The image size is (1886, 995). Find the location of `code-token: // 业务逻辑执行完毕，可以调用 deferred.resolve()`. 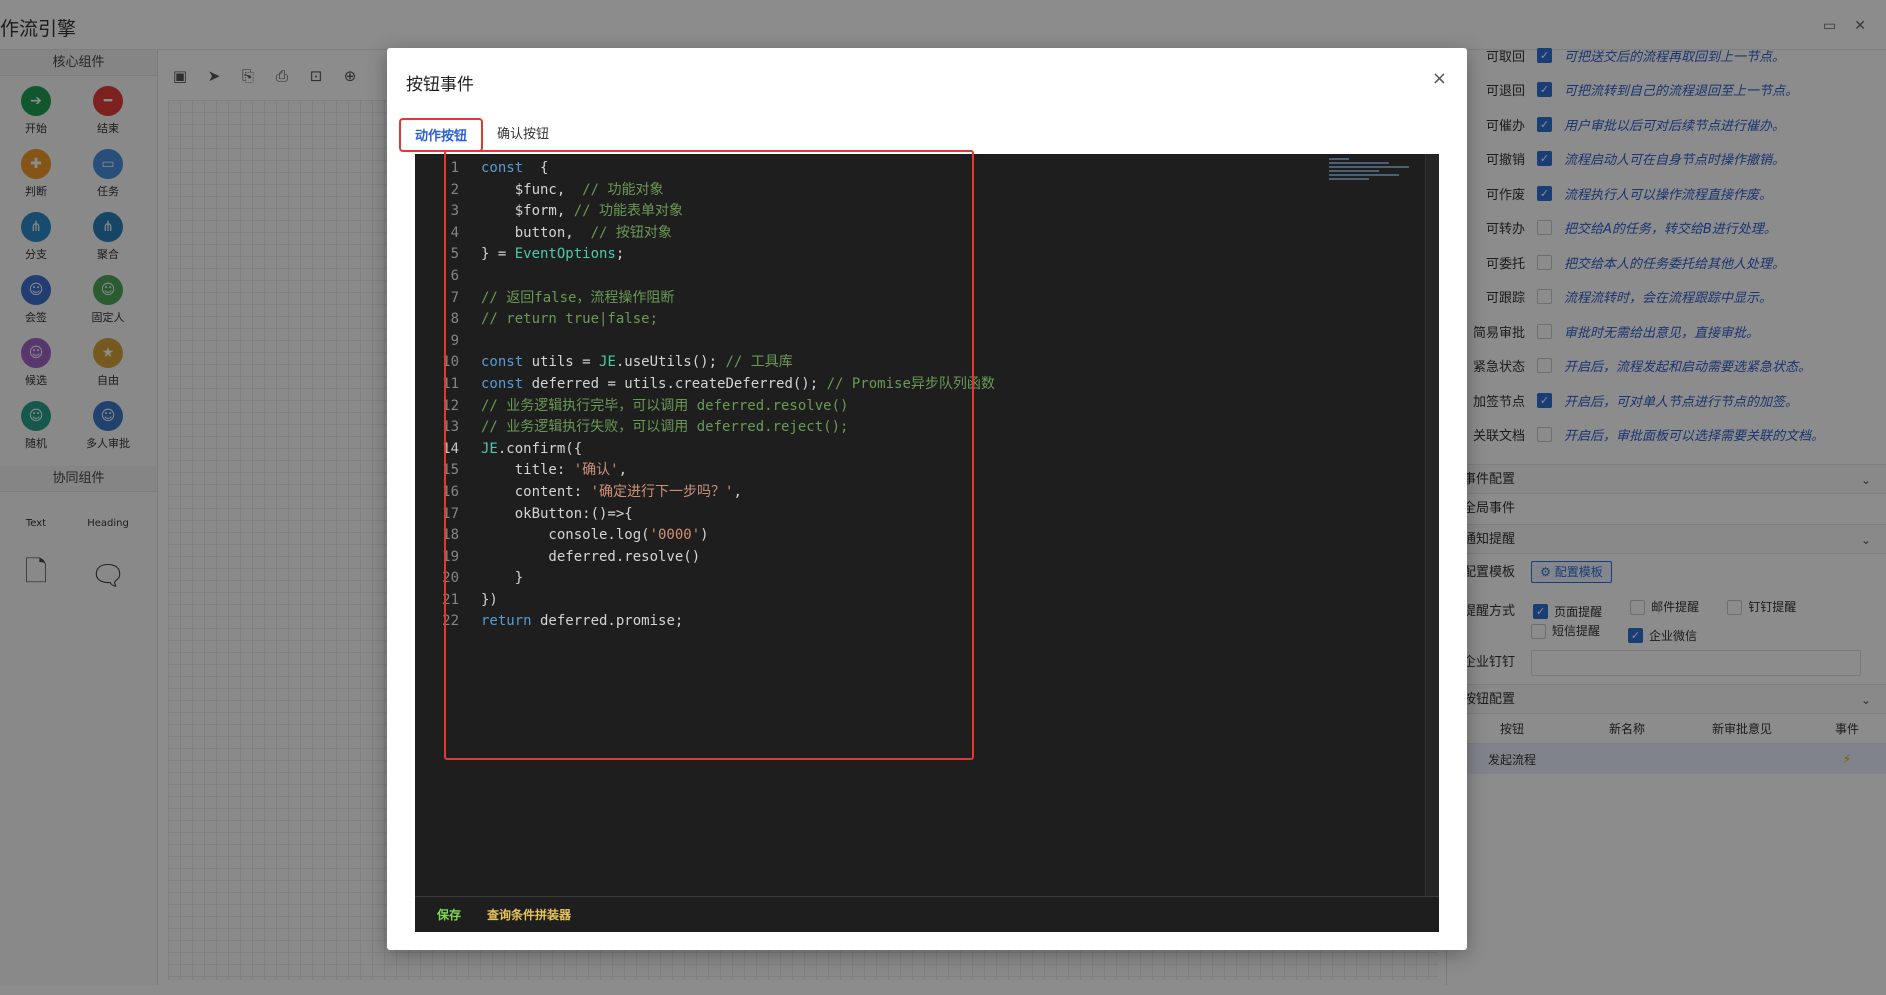

code-token: // 业务逻辑执行完毕，可以调用 deferred.resolve() is located at coordinates (665, 405).